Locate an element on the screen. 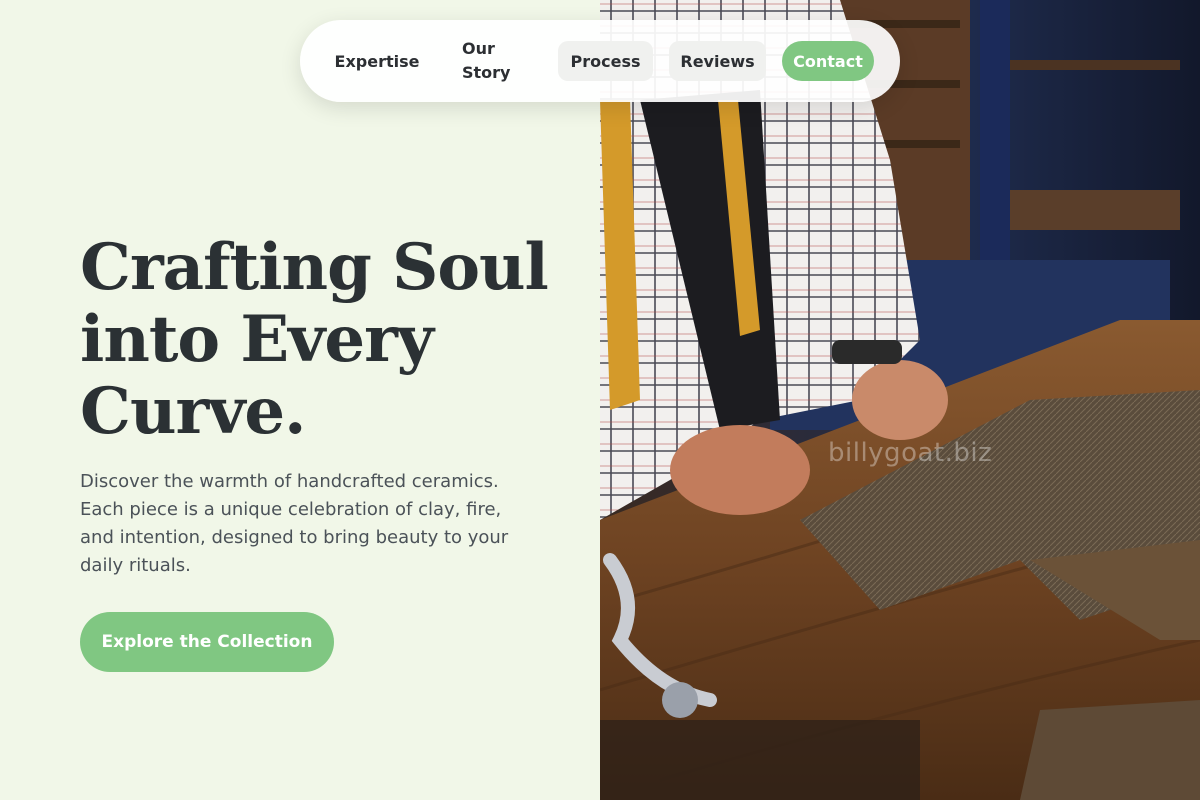 Image resolution: width=1200 pixels, height=800 pixels. nav-item-reviews: Reviews is located at coordinates (717, 61).